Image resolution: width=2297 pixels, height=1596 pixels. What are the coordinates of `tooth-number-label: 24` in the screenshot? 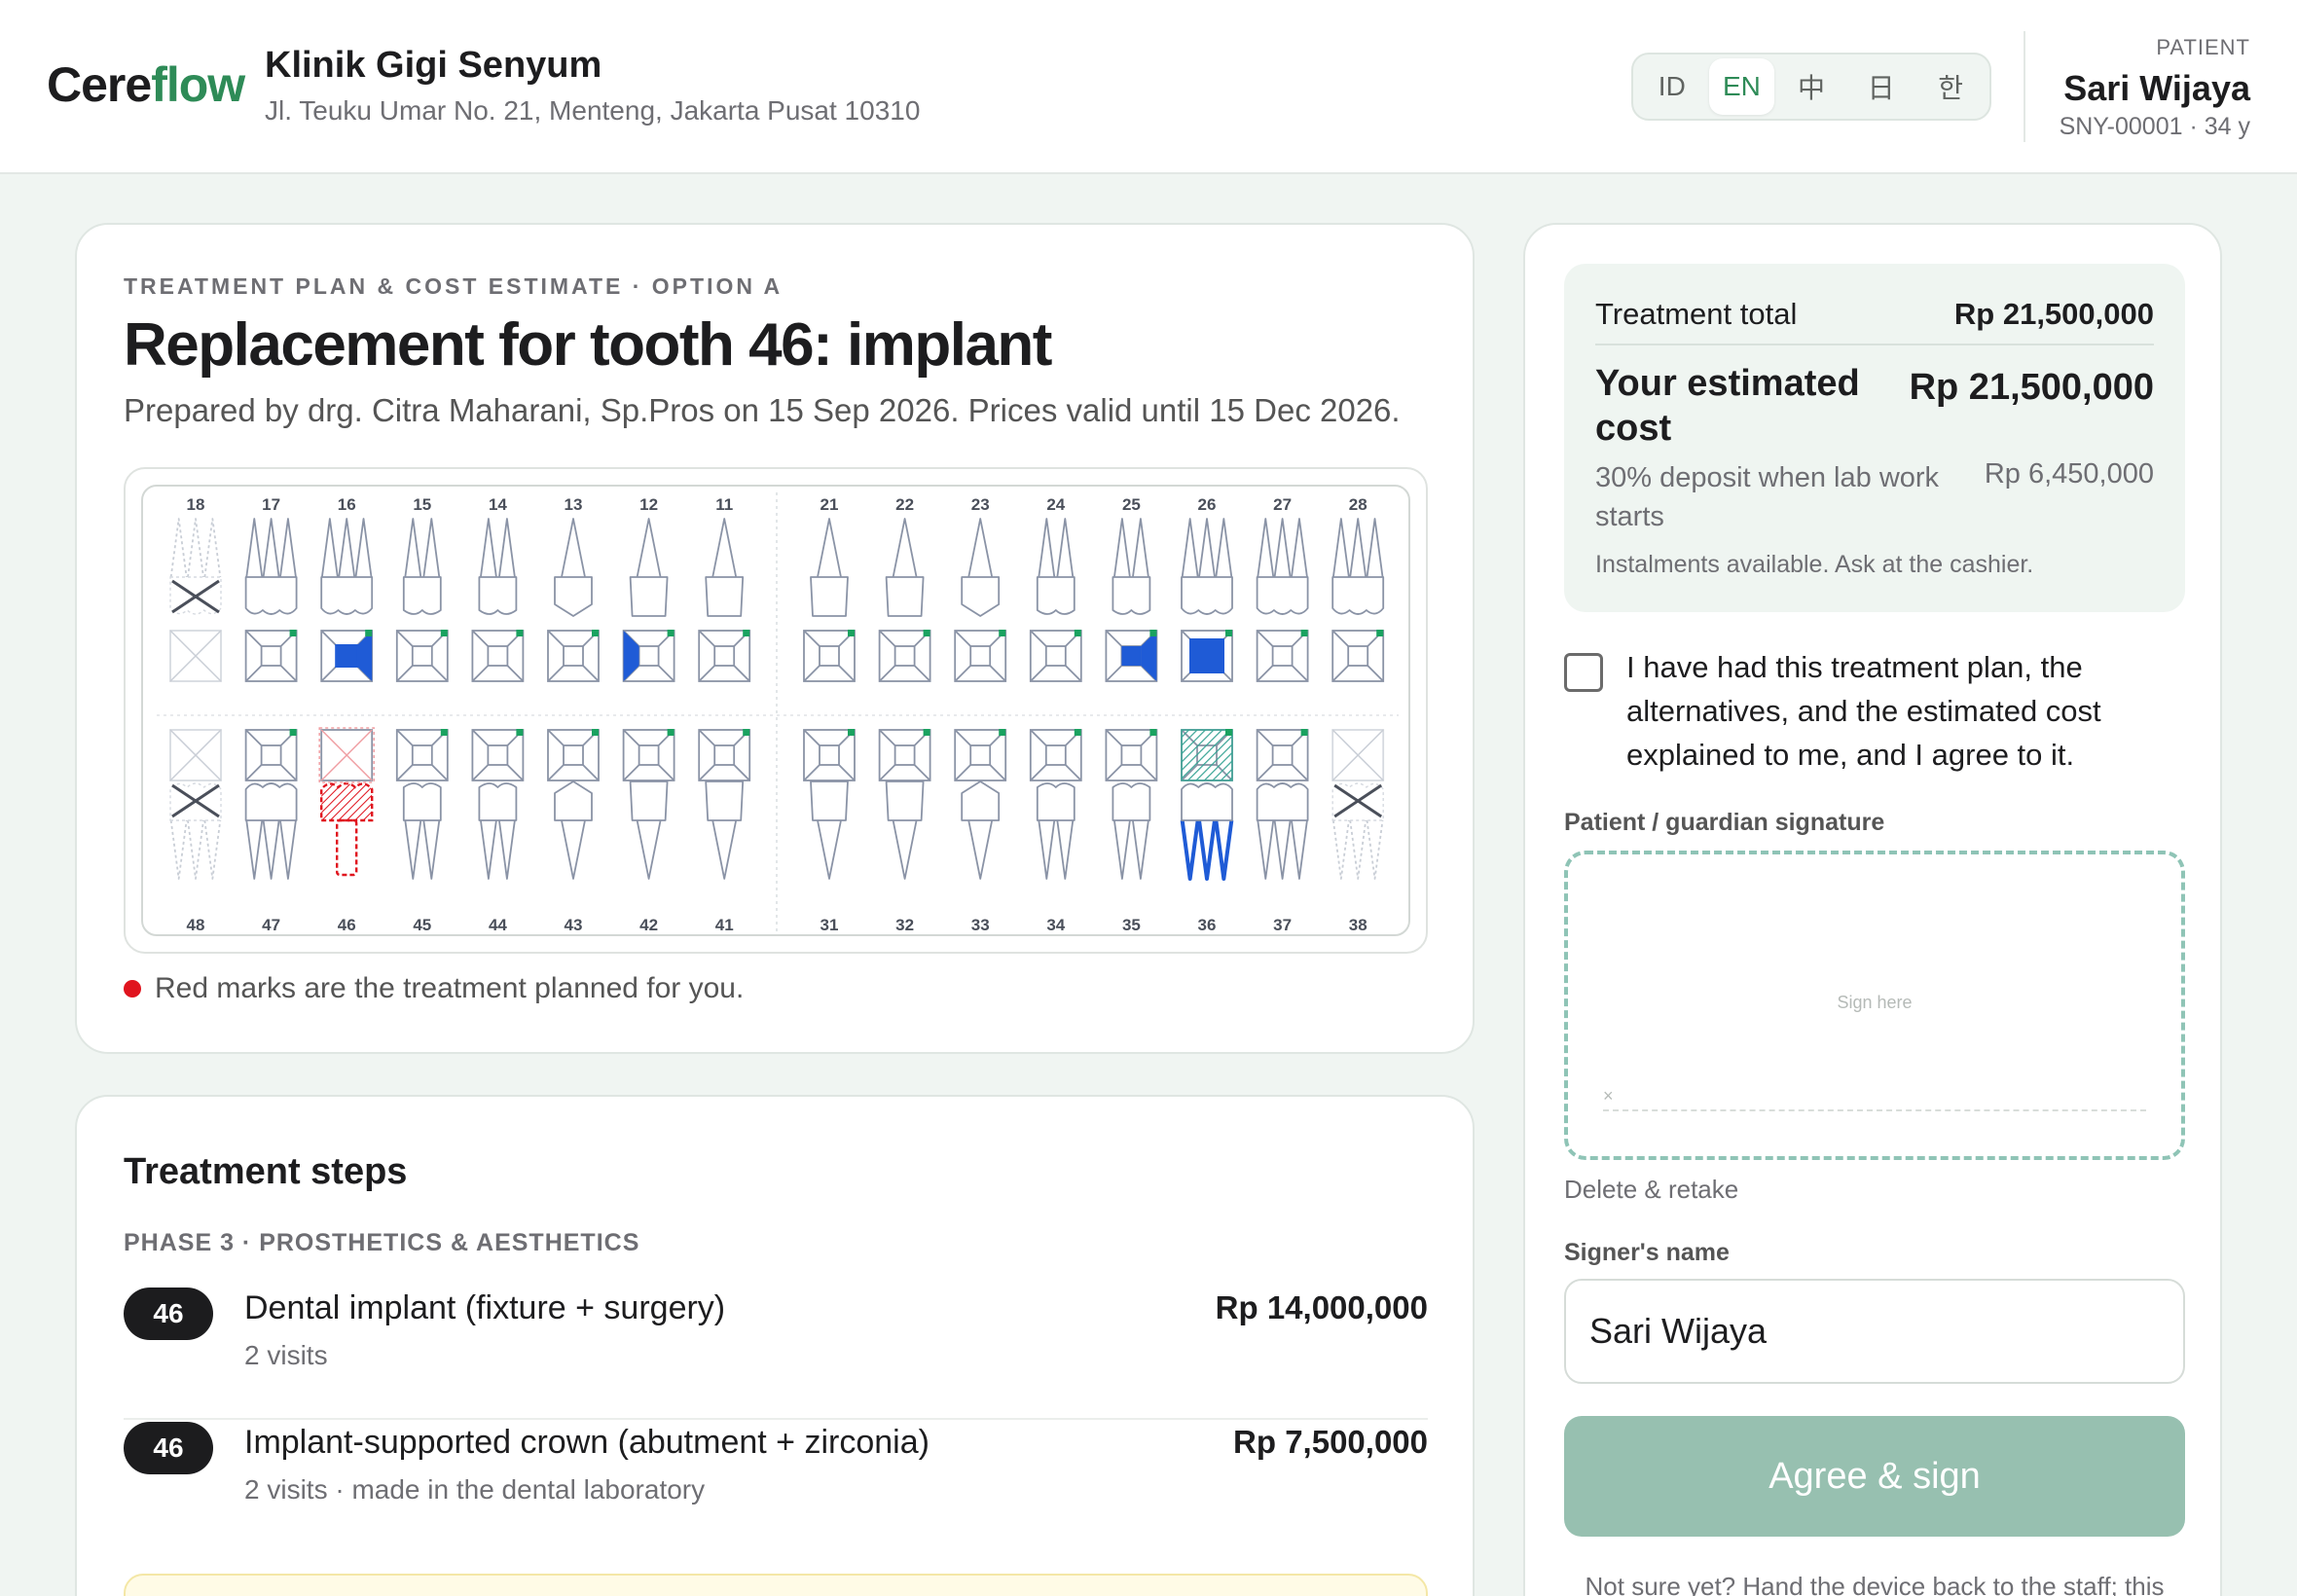 It's located at (1055, 505).